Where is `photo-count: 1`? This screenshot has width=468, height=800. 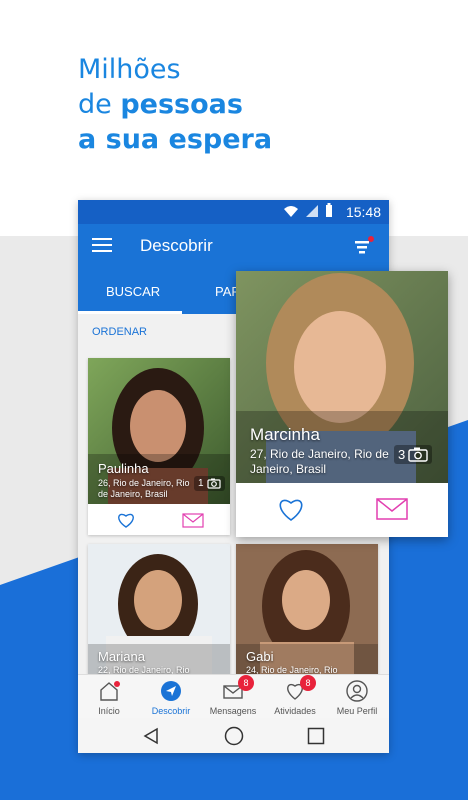
photo-count: 1 is located at coordinates (209, 483).